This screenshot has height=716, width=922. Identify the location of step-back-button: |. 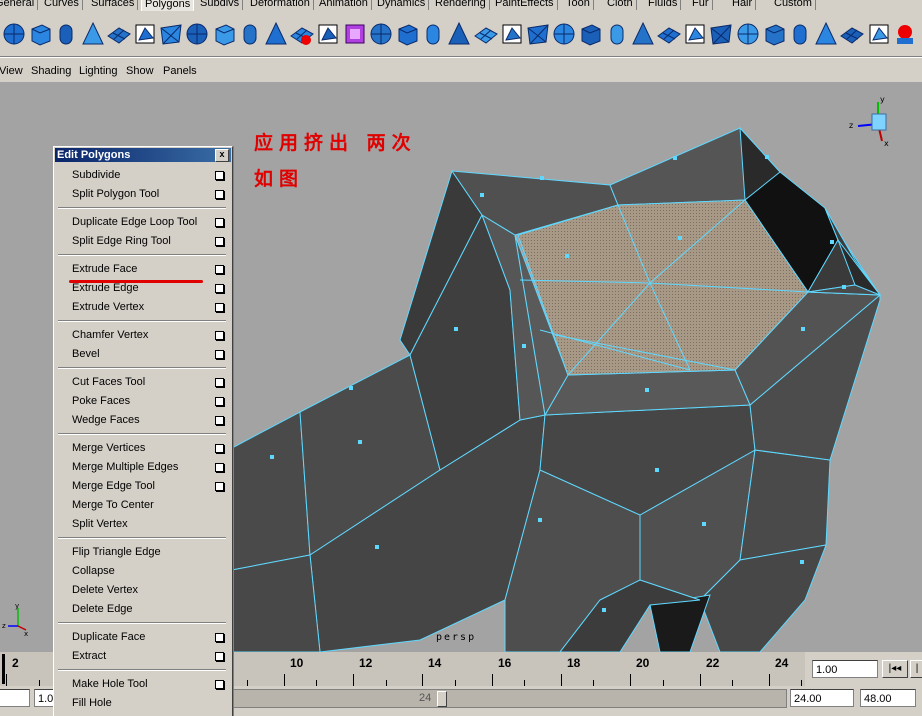
(916, 669).